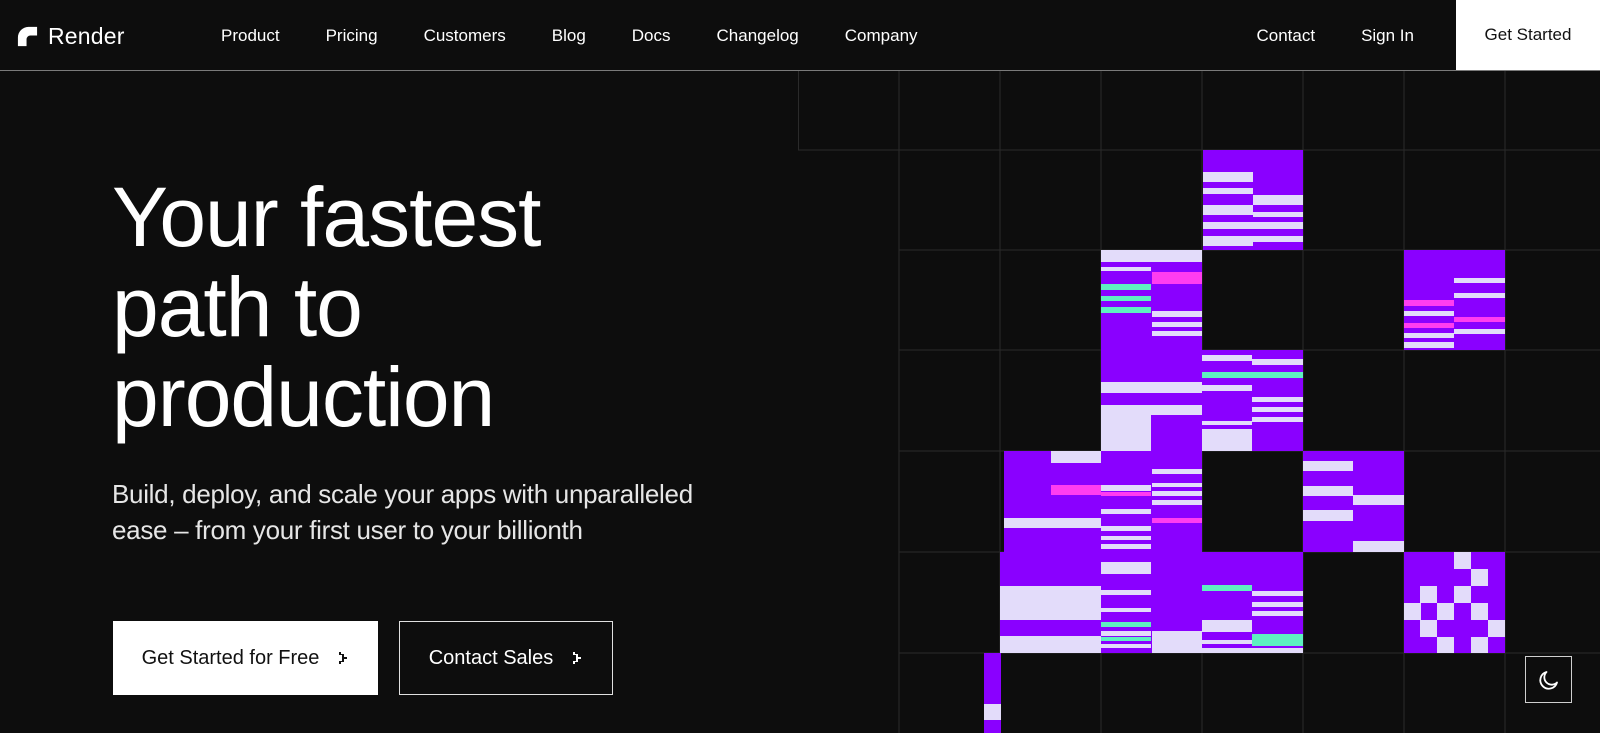  What do you see at coordinates (86, 35) in the screenshot?
I see `logo-text: Render` at bounding box center [86, 35].